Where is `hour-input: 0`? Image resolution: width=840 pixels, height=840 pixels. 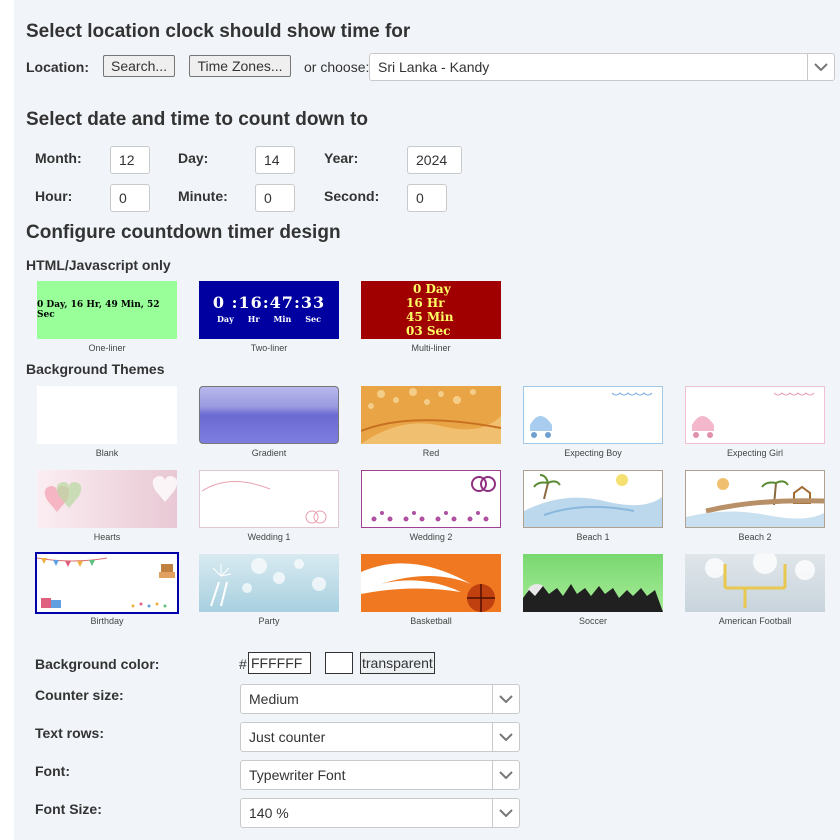
hour-input: 0 is located at coordinates (130, 198).